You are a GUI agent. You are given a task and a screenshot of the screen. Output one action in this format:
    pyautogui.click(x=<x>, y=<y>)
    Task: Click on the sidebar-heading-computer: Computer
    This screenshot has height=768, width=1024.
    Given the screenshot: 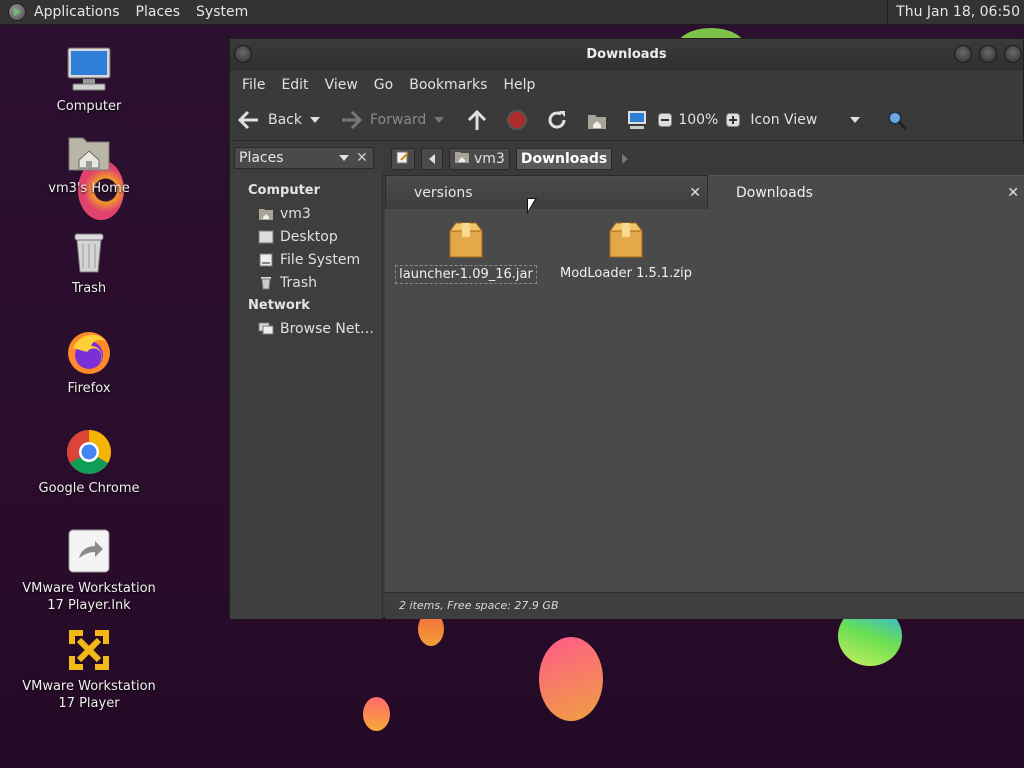 What is the action you would take?
    pyautogui.click(x=284, y=190)
    